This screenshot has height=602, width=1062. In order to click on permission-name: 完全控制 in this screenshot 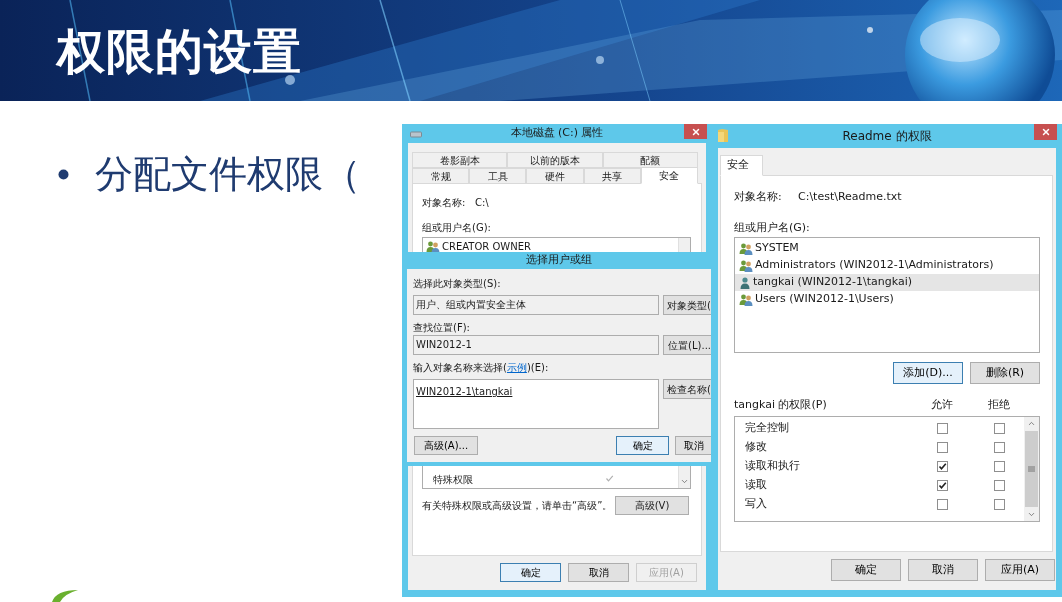, I will do `click(767, 428)`.